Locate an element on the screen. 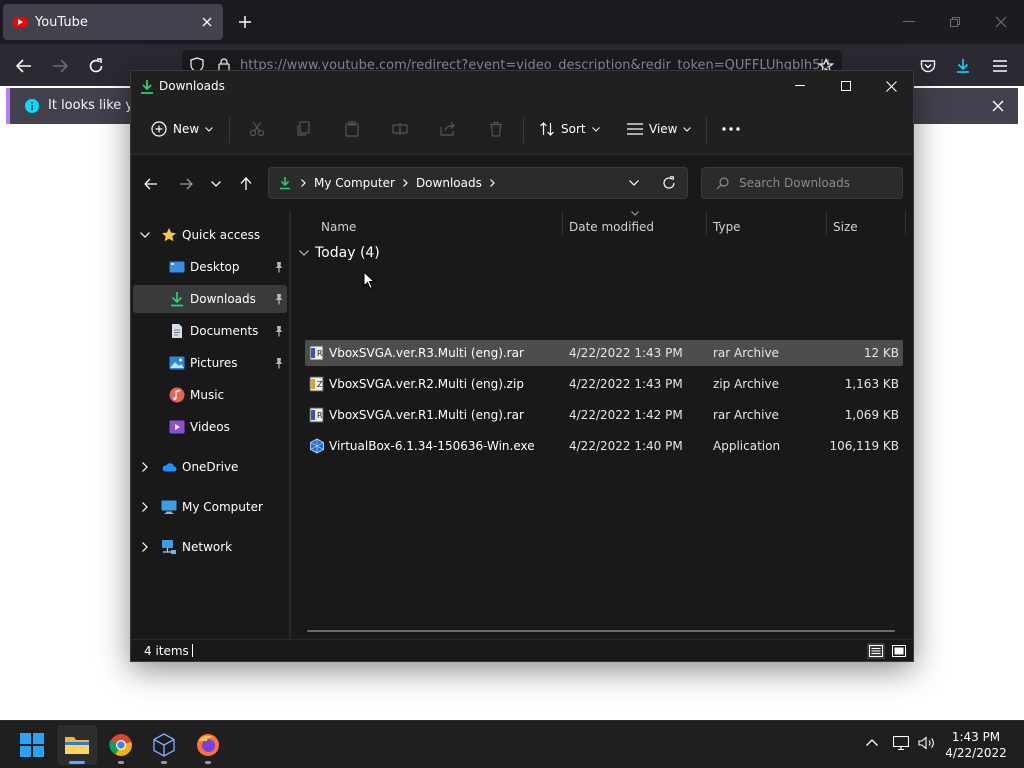 The image size is (1024, 768). sidebar-item-network: Network is located at coordinates (210, 547).